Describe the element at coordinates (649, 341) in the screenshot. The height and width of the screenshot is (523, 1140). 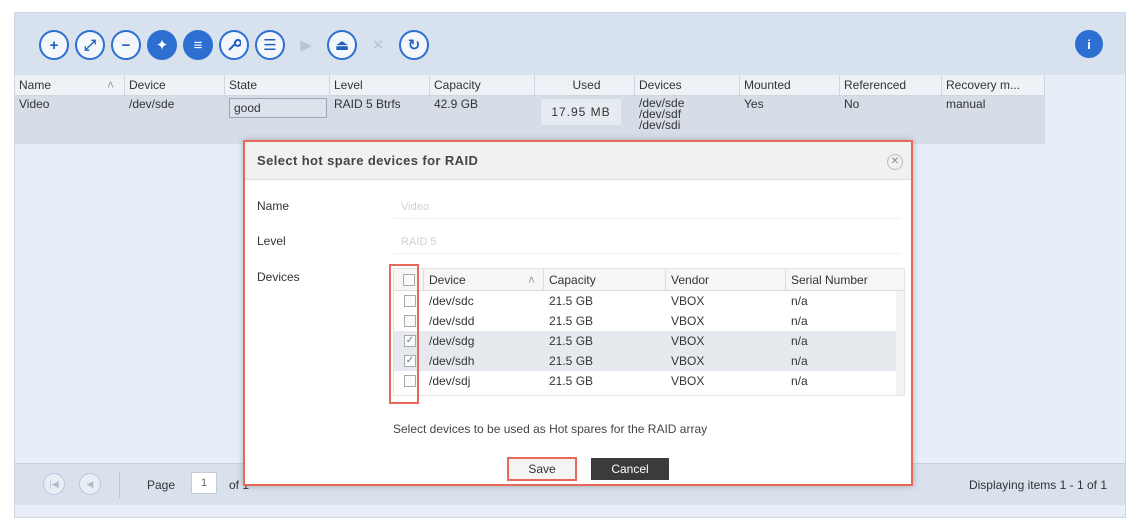
I see `device-row-sdg: ✓ /dev/sdg 21.5 GB VBOX n/a` at that location.